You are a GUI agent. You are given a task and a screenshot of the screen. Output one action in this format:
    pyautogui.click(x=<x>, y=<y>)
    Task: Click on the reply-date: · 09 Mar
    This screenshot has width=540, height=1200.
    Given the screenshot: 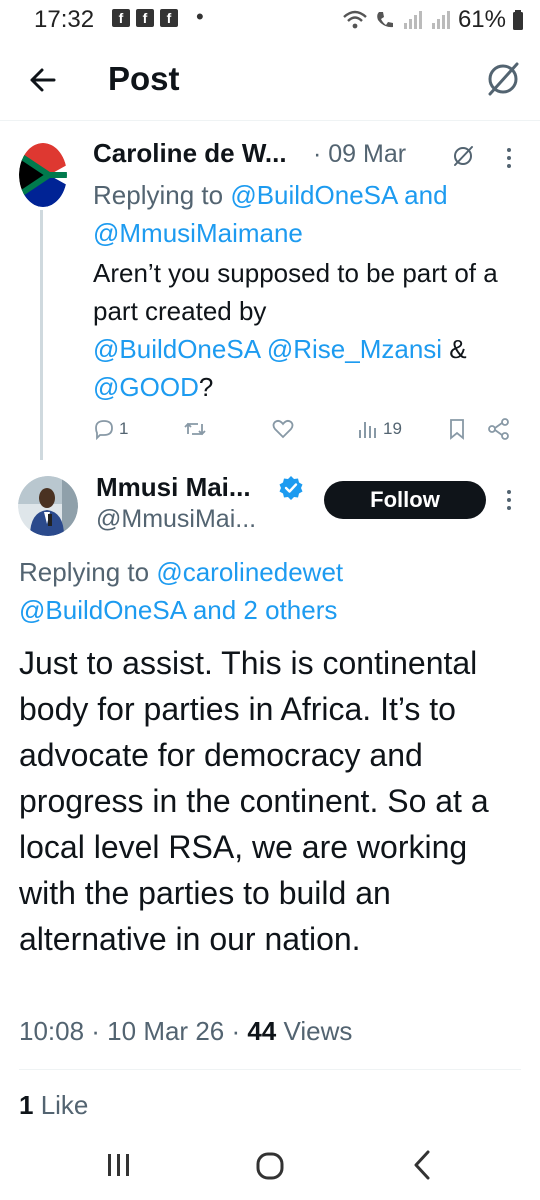 What is the action you would take?
    pyautogui.click(x=359, y=154)
    